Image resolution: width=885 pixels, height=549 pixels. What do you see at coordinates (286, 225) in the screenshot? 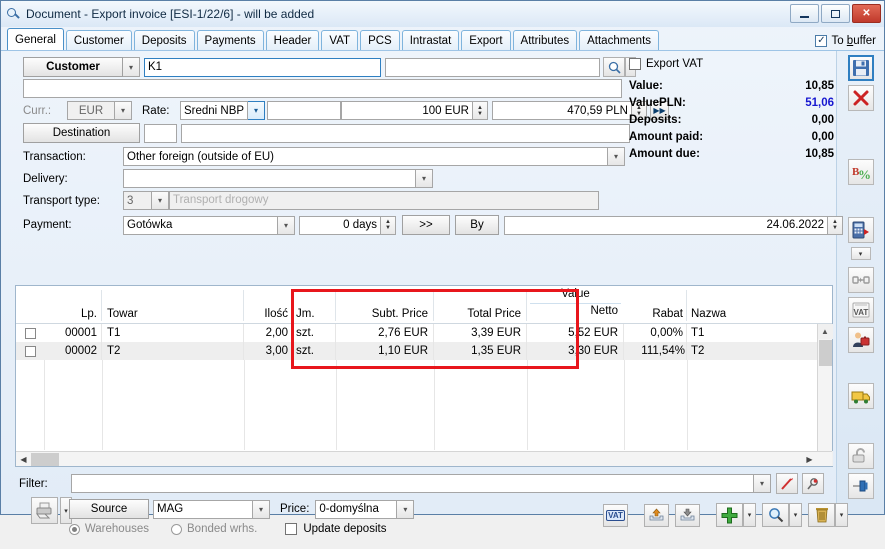
I see `payment-dropdown-icon: ▾` at bounding box center [286, 225].